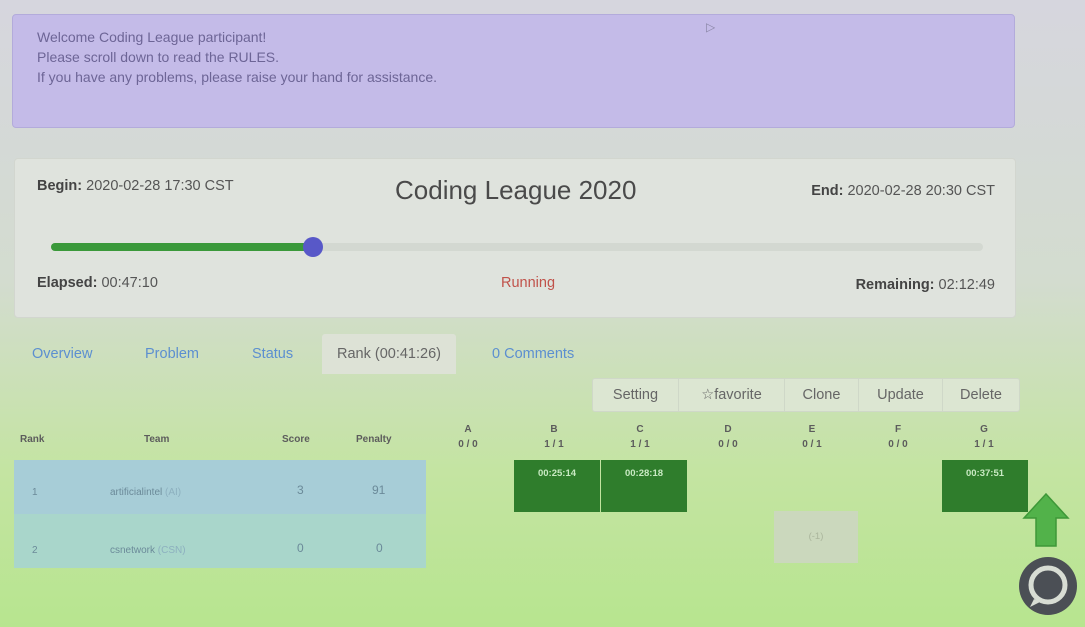 The image size is (1085, 627). Describe the element at coordinates (172, 354) in the screenshot. I see `tab-problem: Problem` at that location.